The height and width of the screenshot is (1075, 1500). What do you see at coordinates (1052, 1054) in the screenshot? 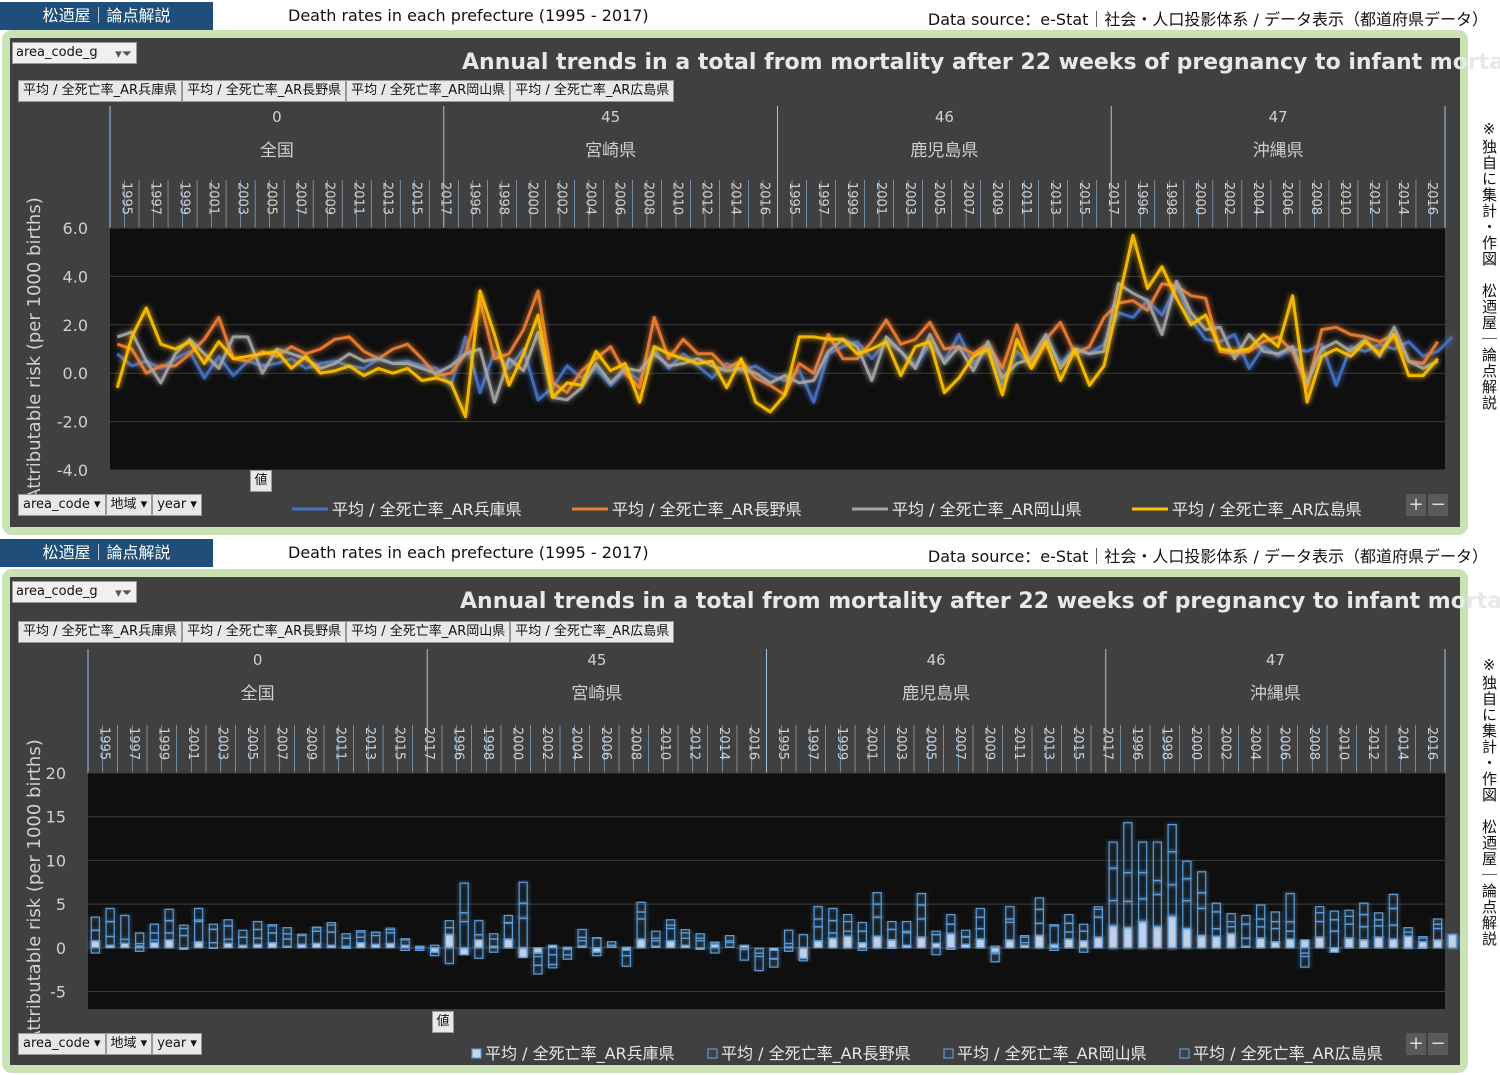
I see `bar-legend-label-2: 平均 / 全死亡率_AR岡山県` at bounding box center [1052, 1054].